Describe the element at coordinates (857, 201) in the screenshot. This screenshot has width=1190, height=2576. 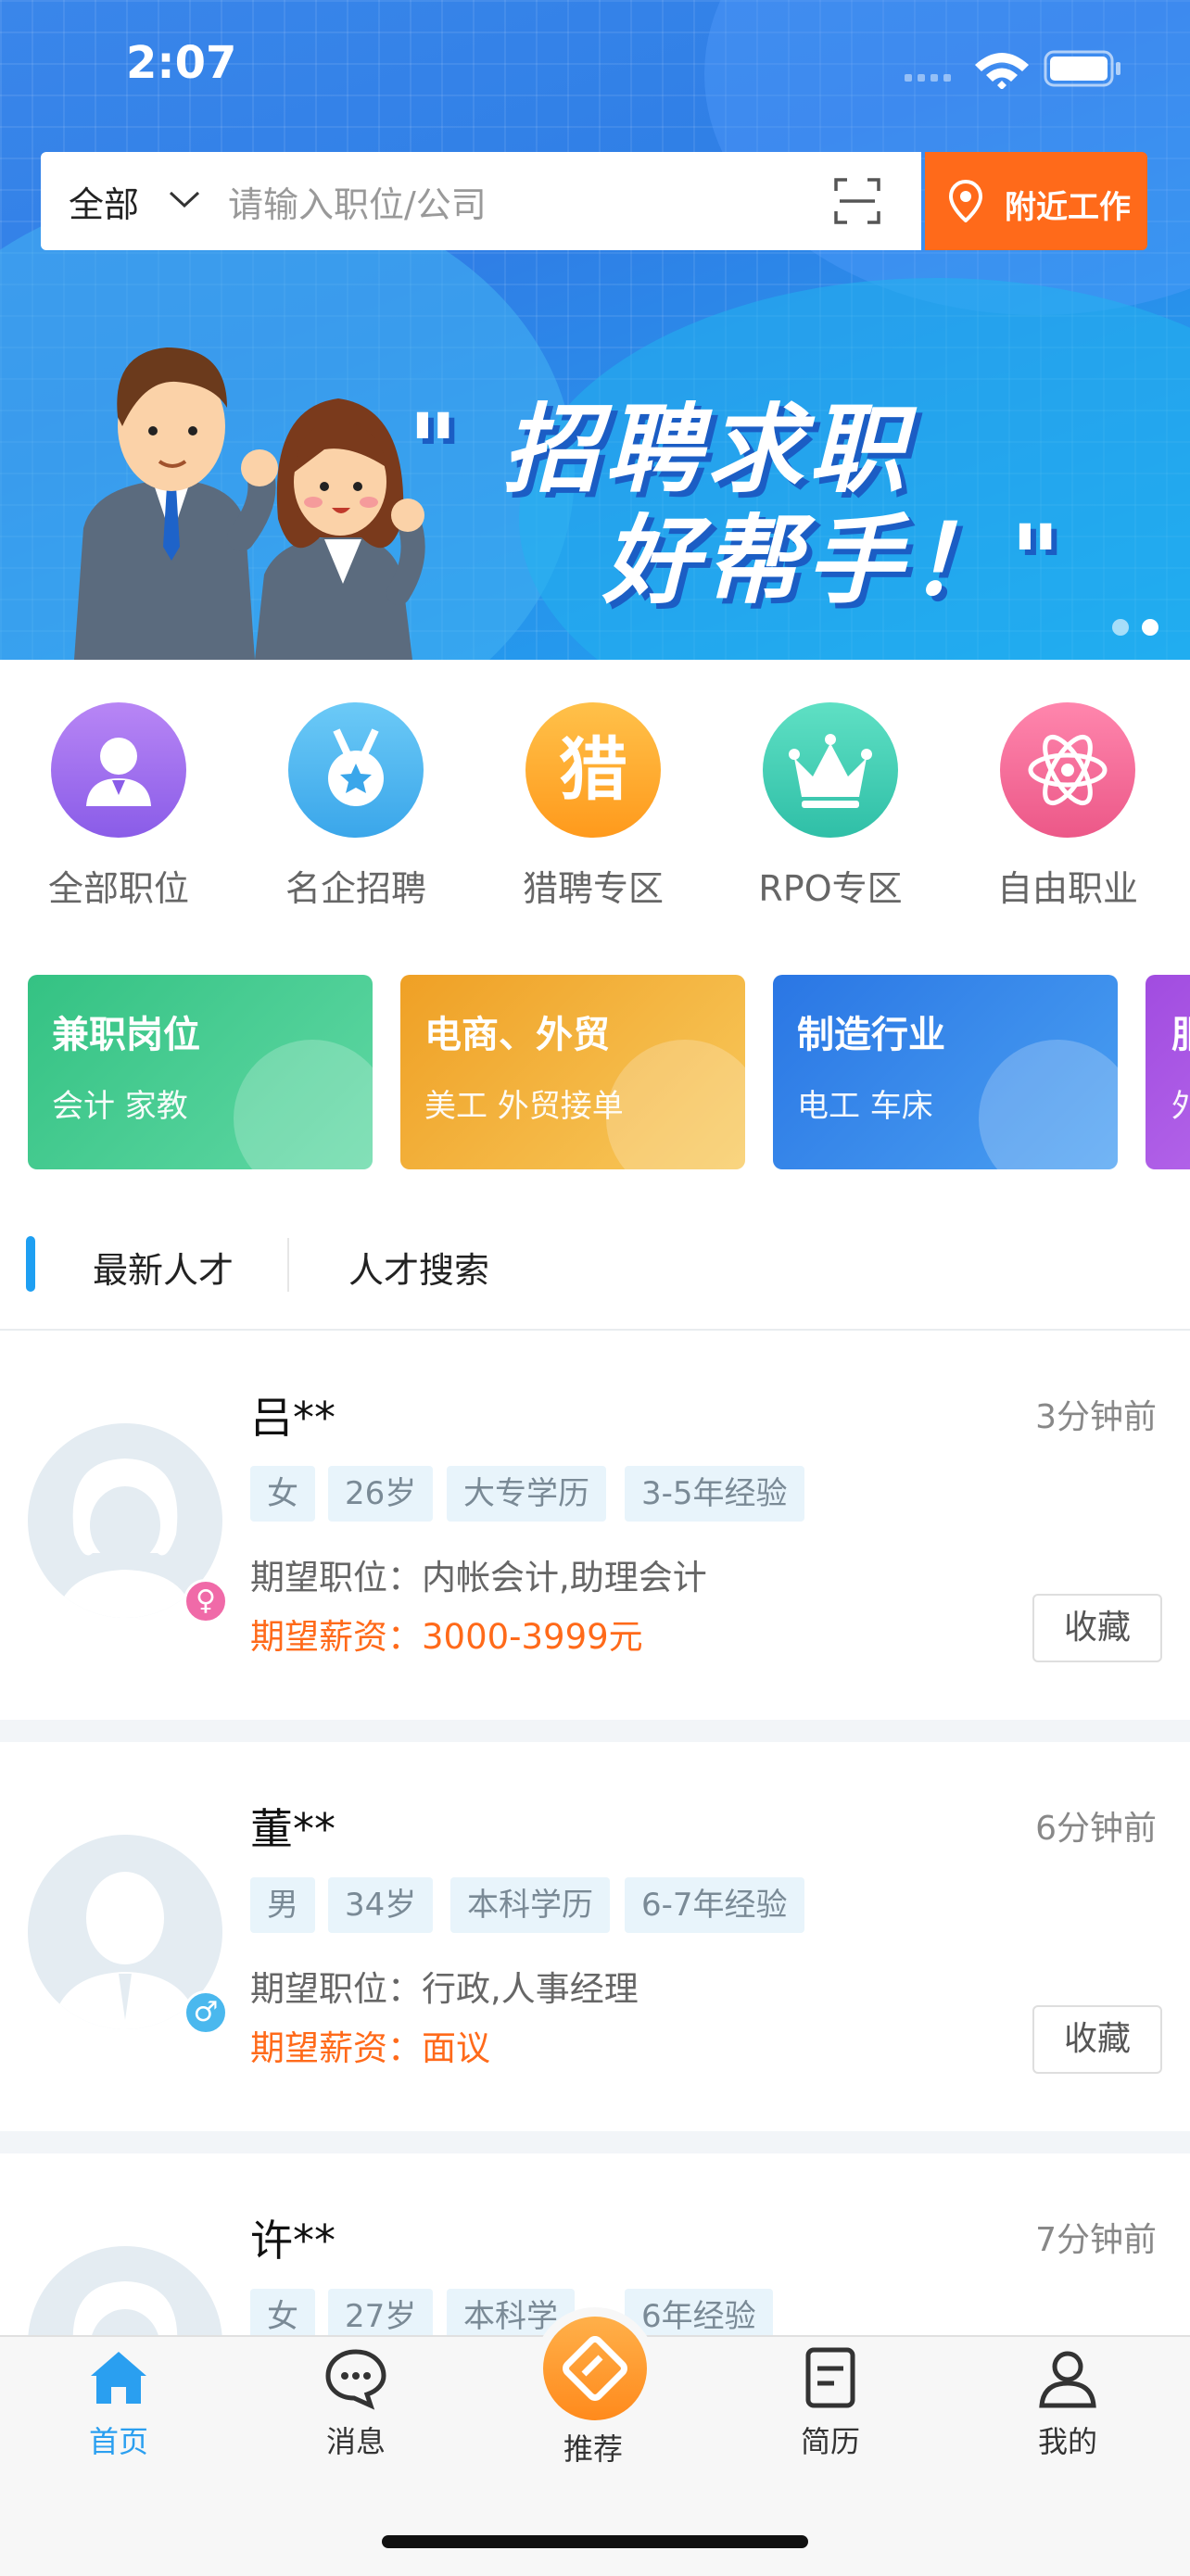
I see `scan-icon` at that location.